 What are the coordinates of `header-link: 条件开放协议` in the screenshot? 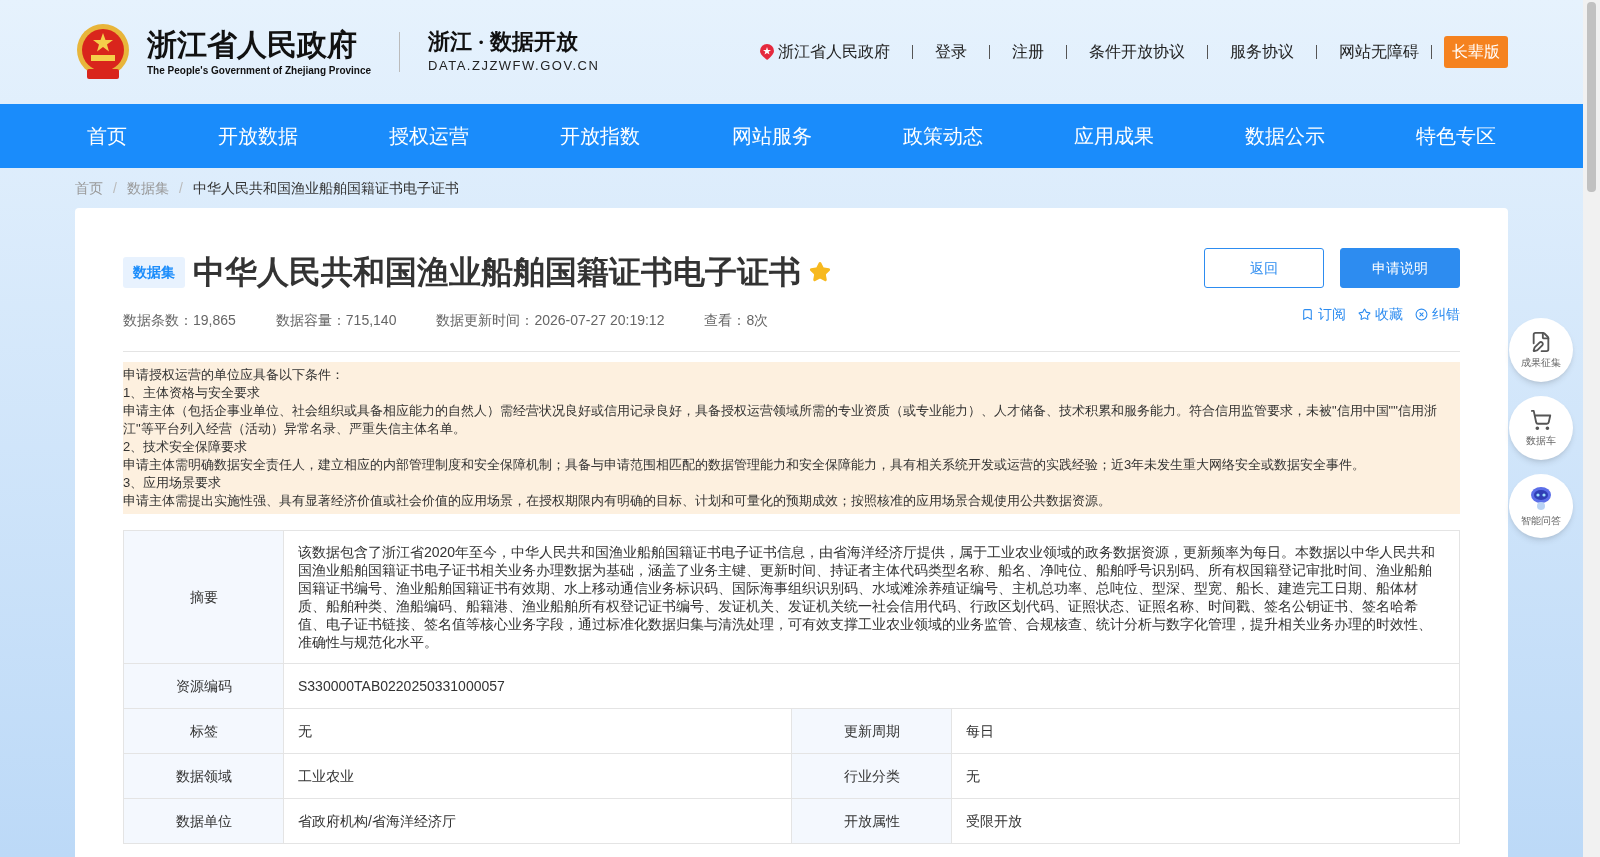 It's located at (1137, 52).